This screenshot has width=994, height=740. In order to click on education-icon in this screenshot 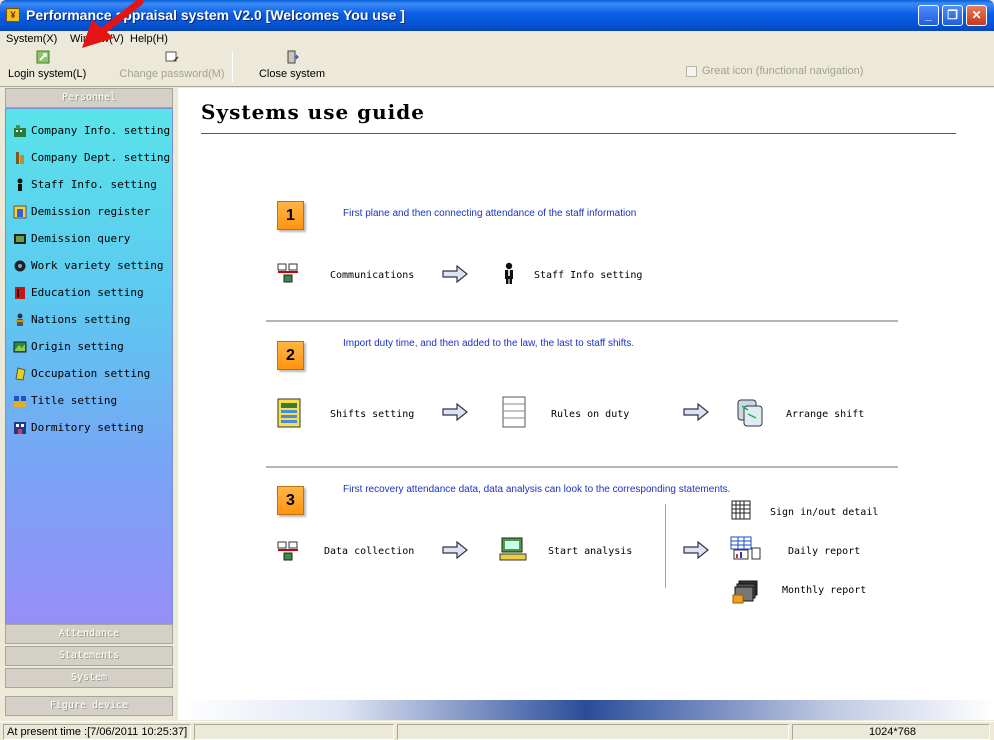, I will do `click(20, 293)`.